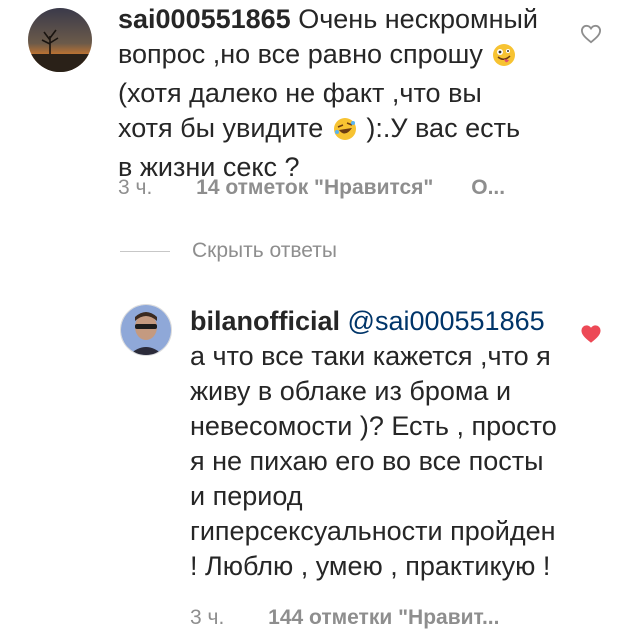 The height and width of the screenshot is (640, 640). I want to click on heart-filled-icon, so click(591, 336).